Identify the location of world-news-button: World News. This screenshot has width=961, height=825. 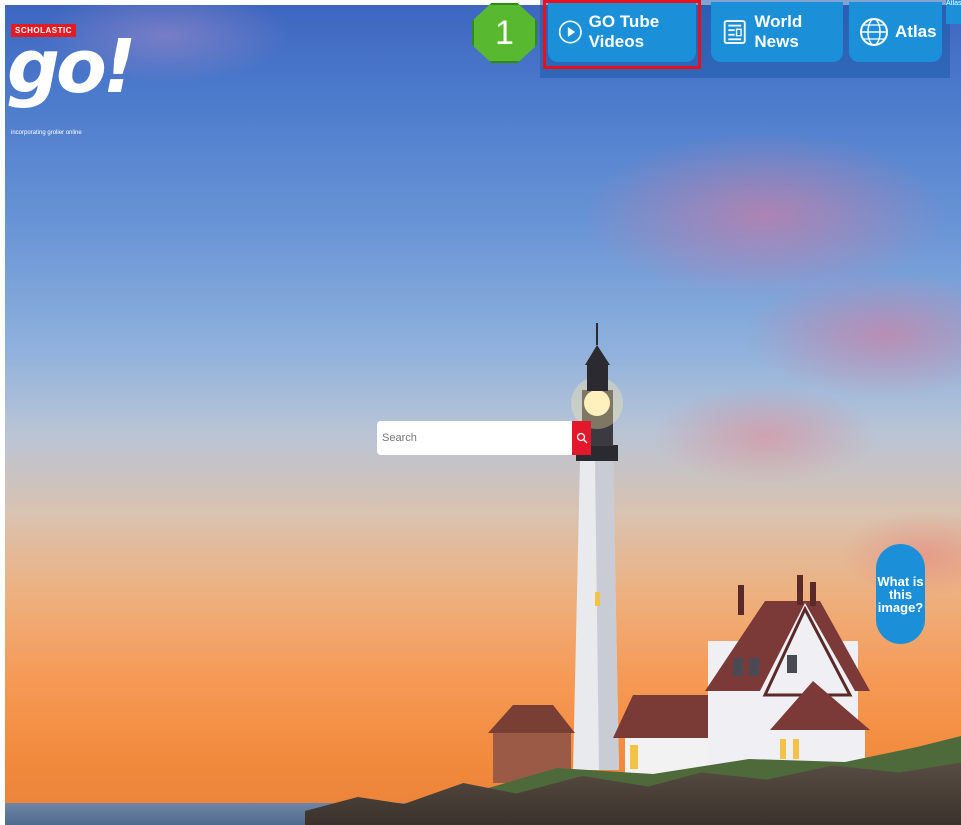
(777, 32).